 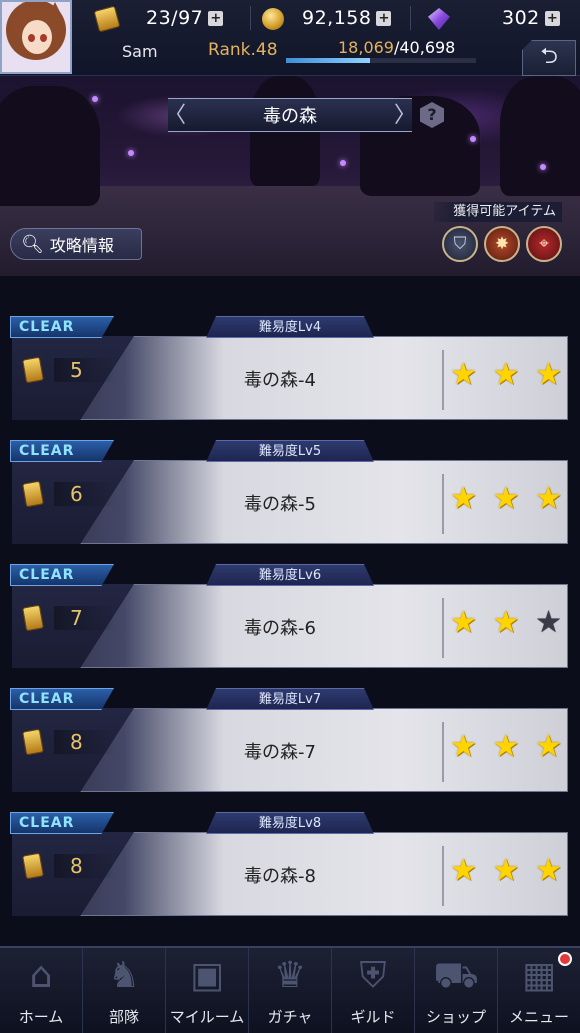 I want to click on exp-readout: 18,069/40,698, so click(x=396, y=47).